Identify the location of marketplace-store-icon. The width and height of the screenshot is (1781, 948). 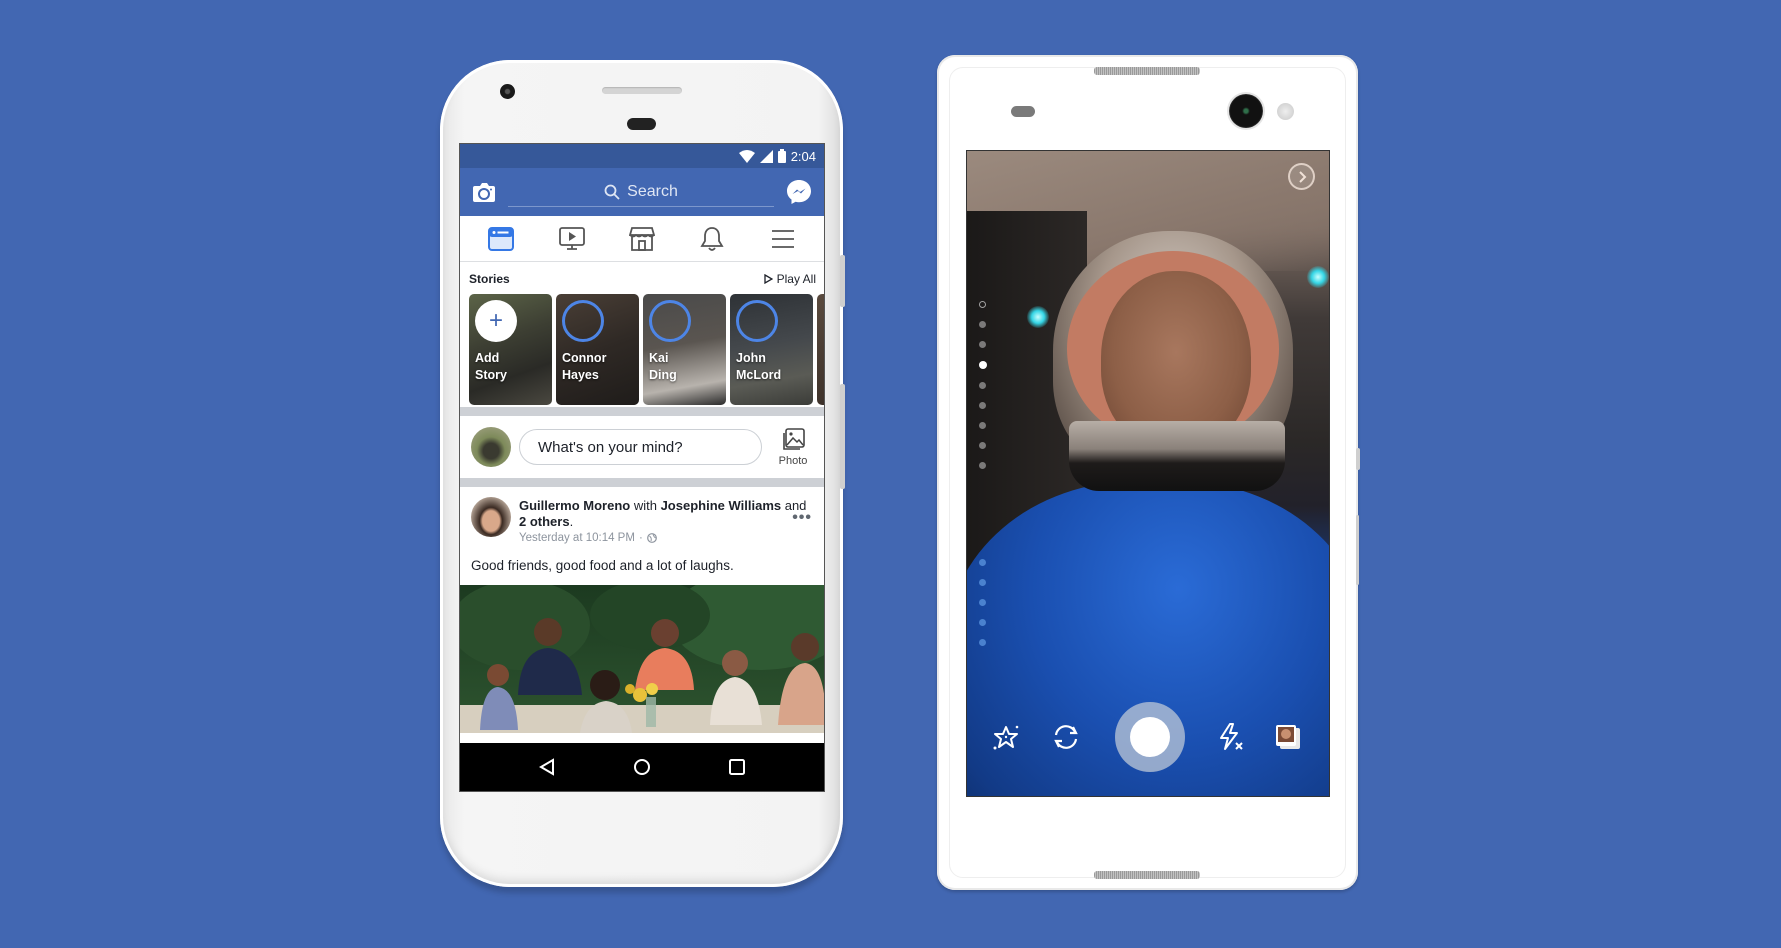
(641, 238).